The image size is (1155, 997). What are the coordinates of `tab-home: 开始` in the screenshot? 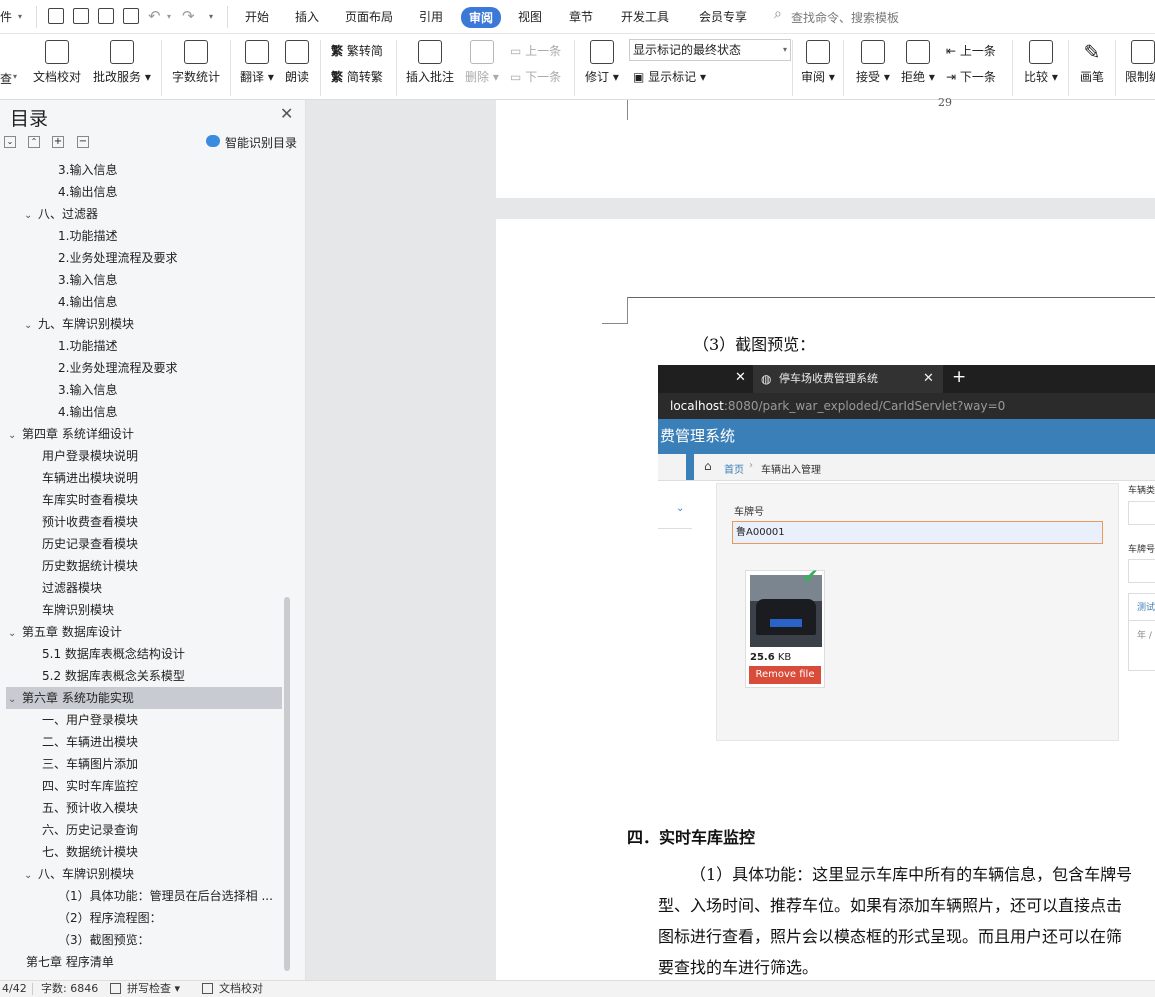 It's located at (257, 16).